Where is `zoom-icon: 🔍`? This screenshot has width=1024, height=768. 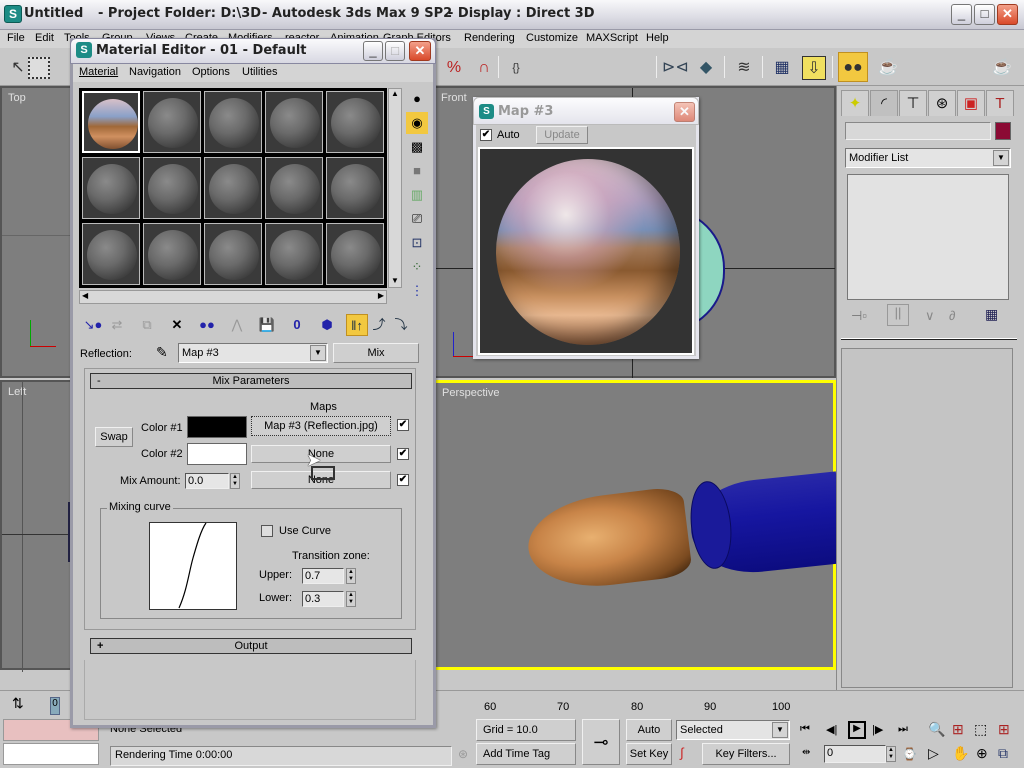
zoom-icon: 🔍 is located at coordinates (936, 729).